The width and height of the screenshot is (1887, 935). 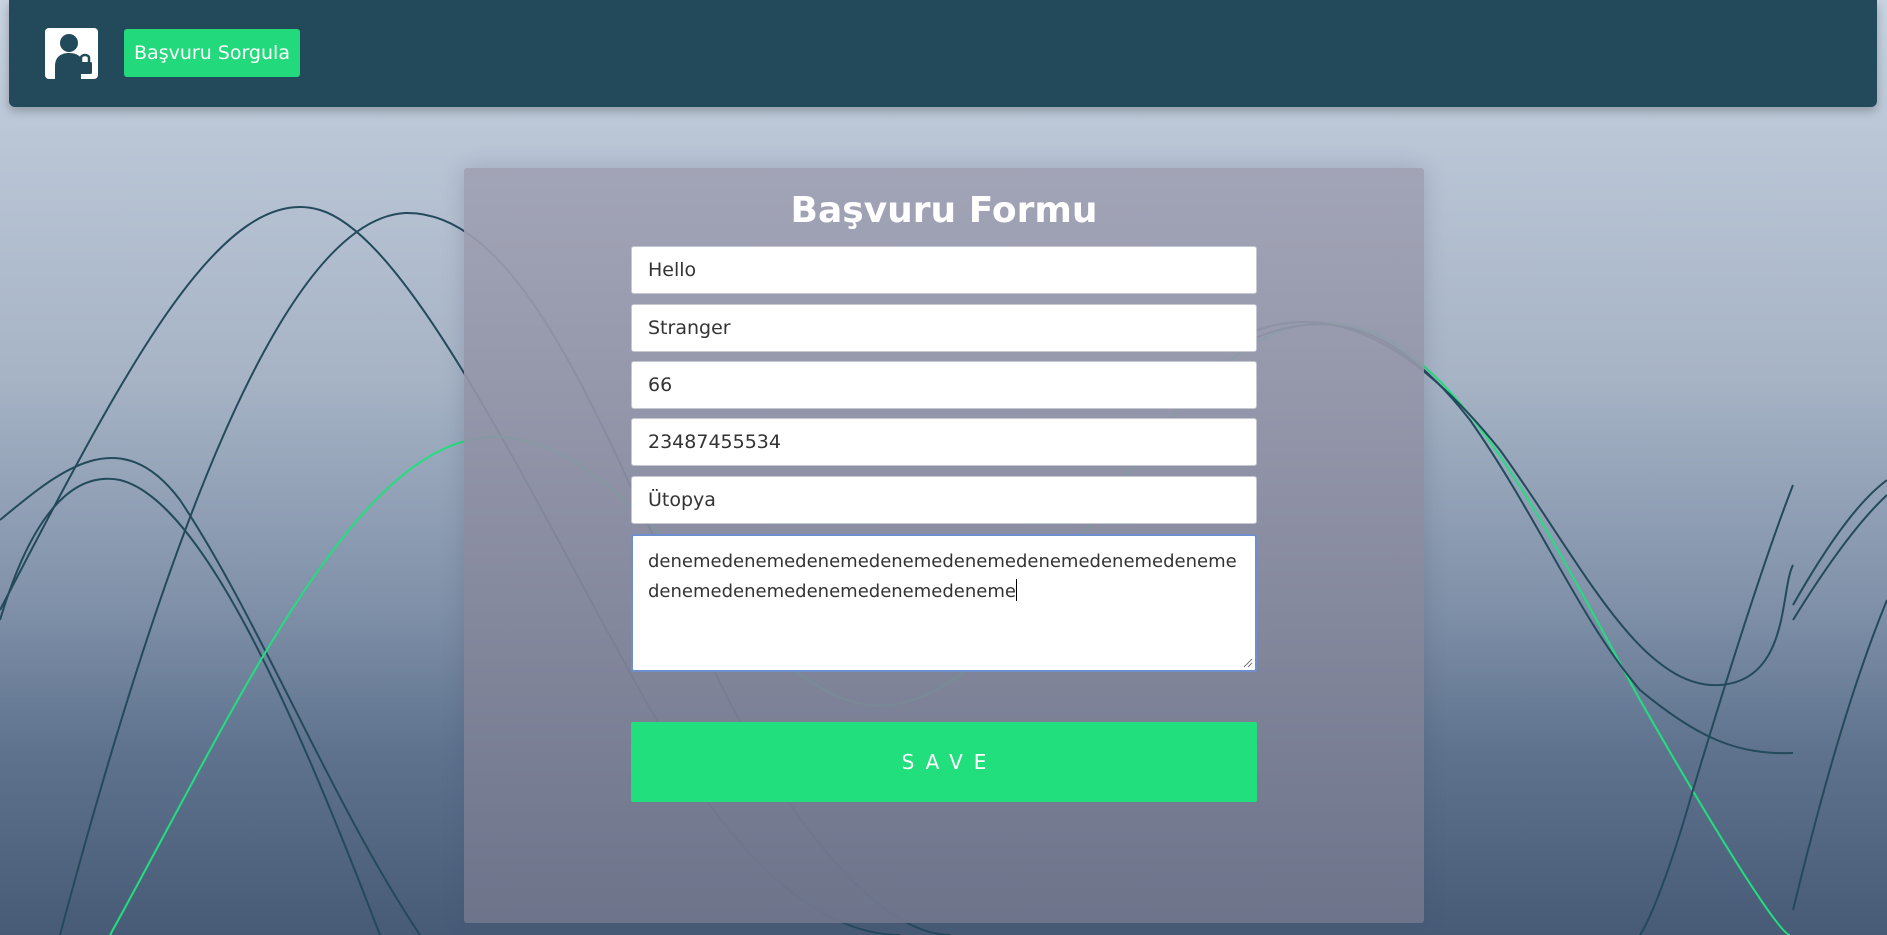 I want to click on application-query-button: Başvuru Sorgula, so click(x=212, y=53).